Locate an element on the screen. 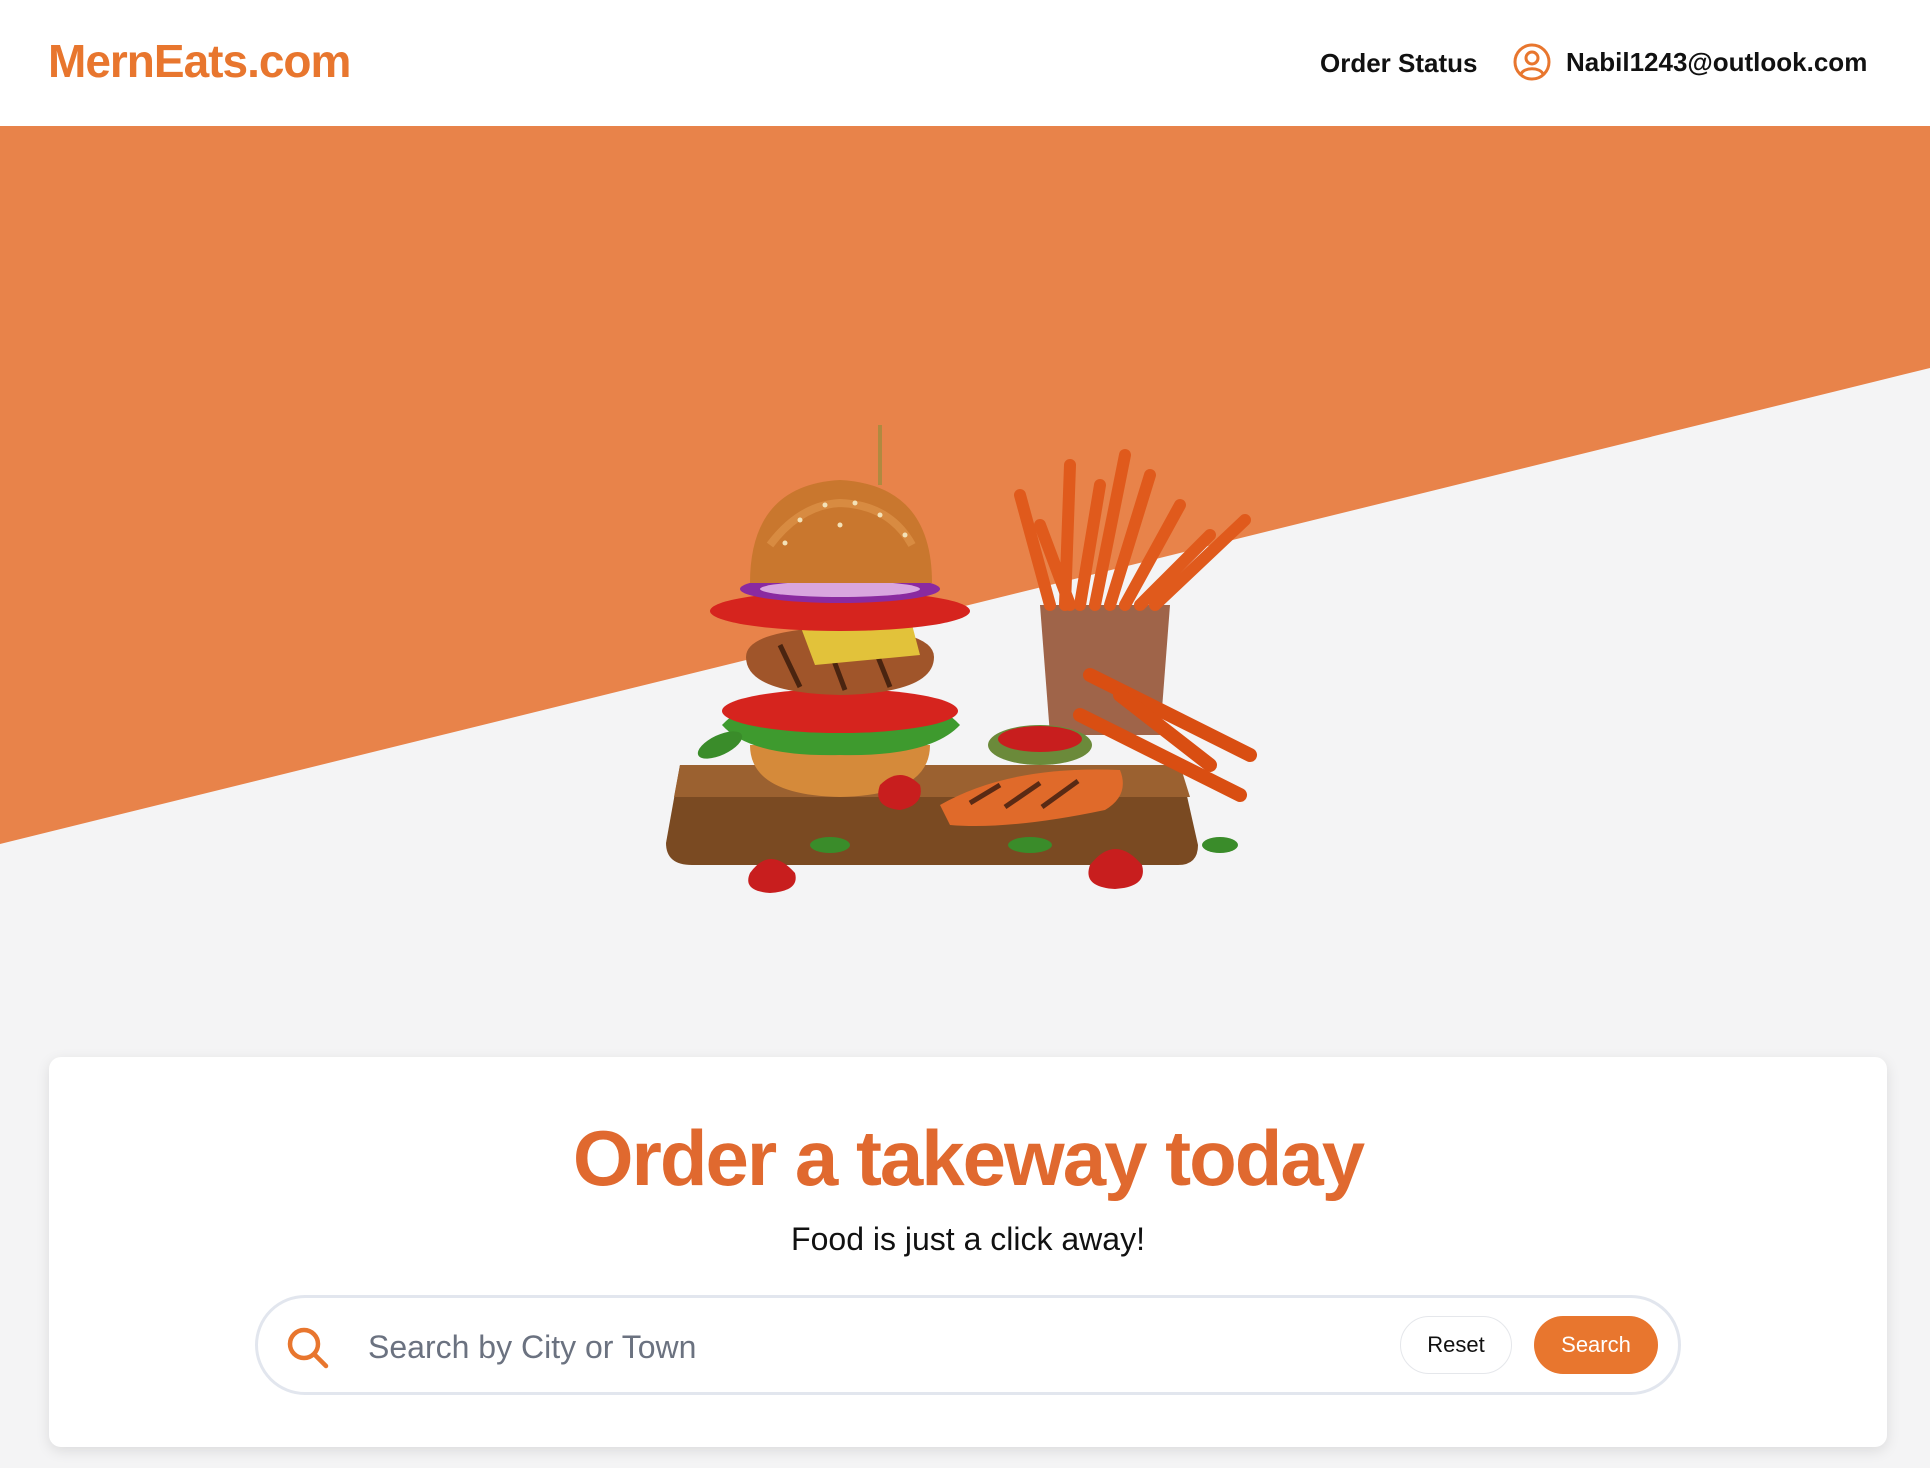 The width and height of the screenshot is (1930, 1468). search-button: Search is located at coordinates (1596, 1345).